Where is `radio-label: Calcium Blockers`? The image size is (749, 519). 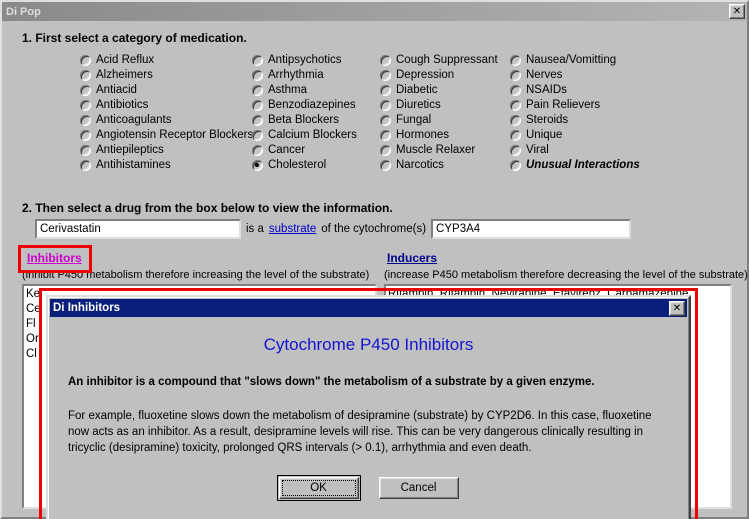
radio-label: Calcium Blockers is located at coordinates (312, 135).